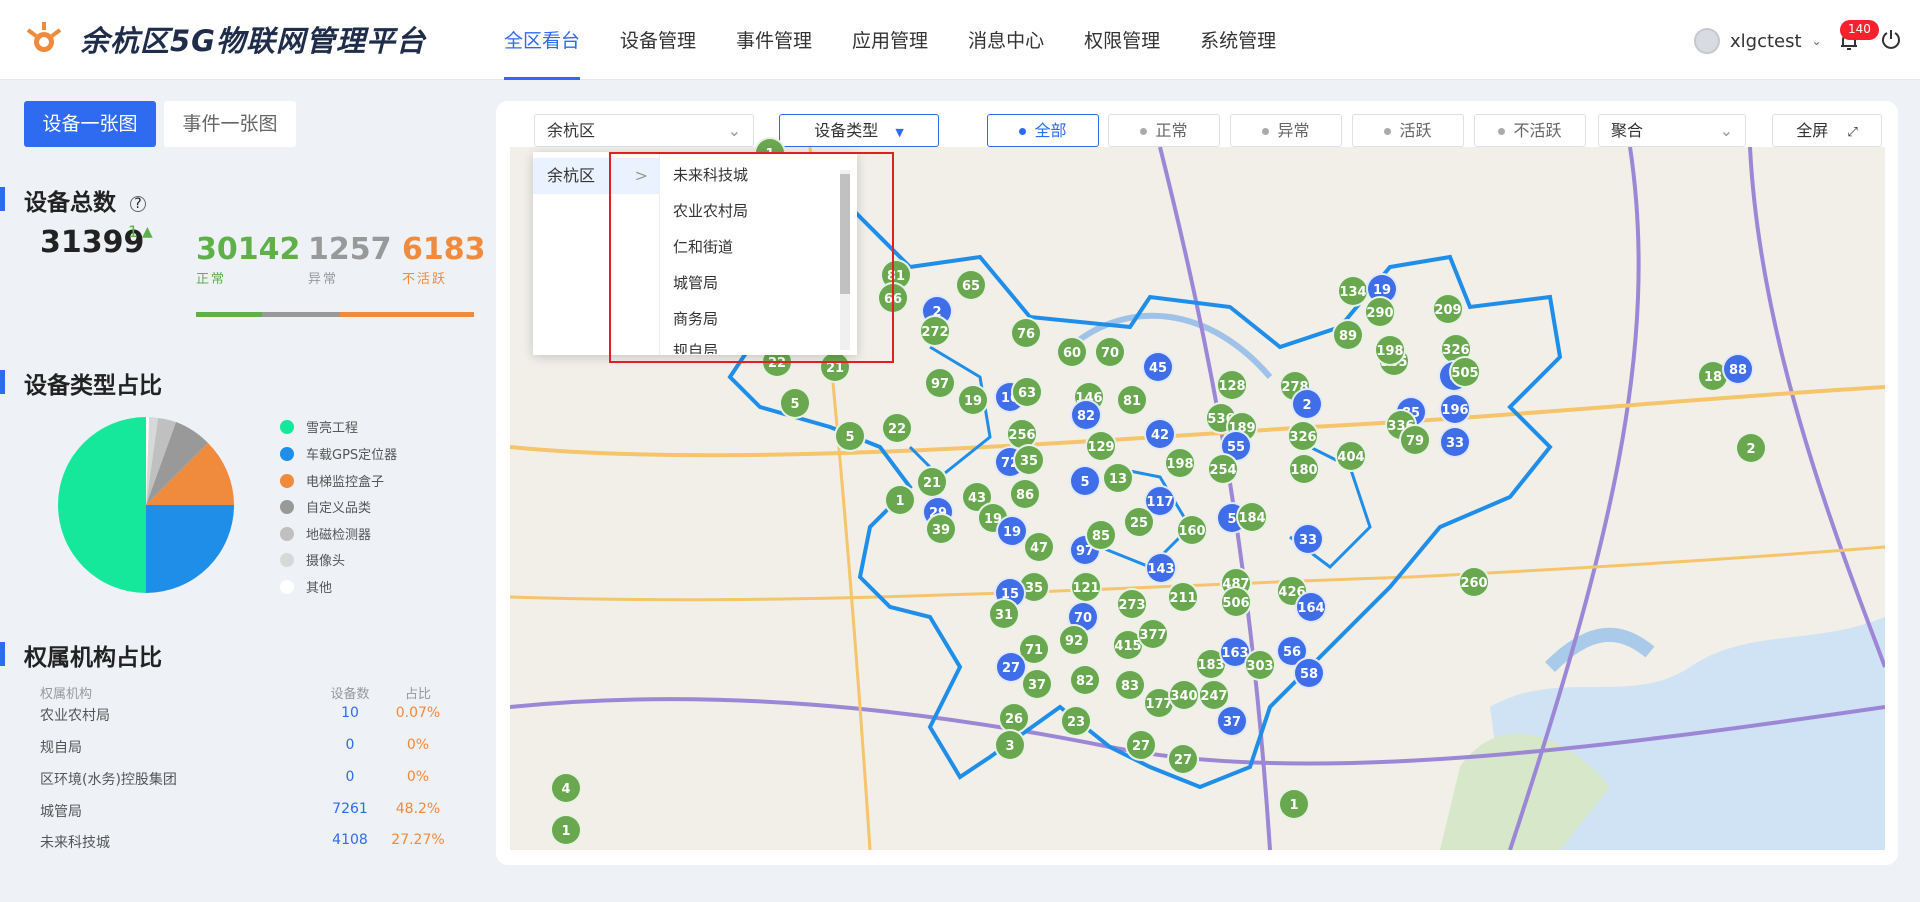 The width and height of the screenshot is (1920, 902). What do you see at coordinates (1348, 335) in the screenshot?
I see `map-cluster-marker: 89` at bounding box center [1348, 335].